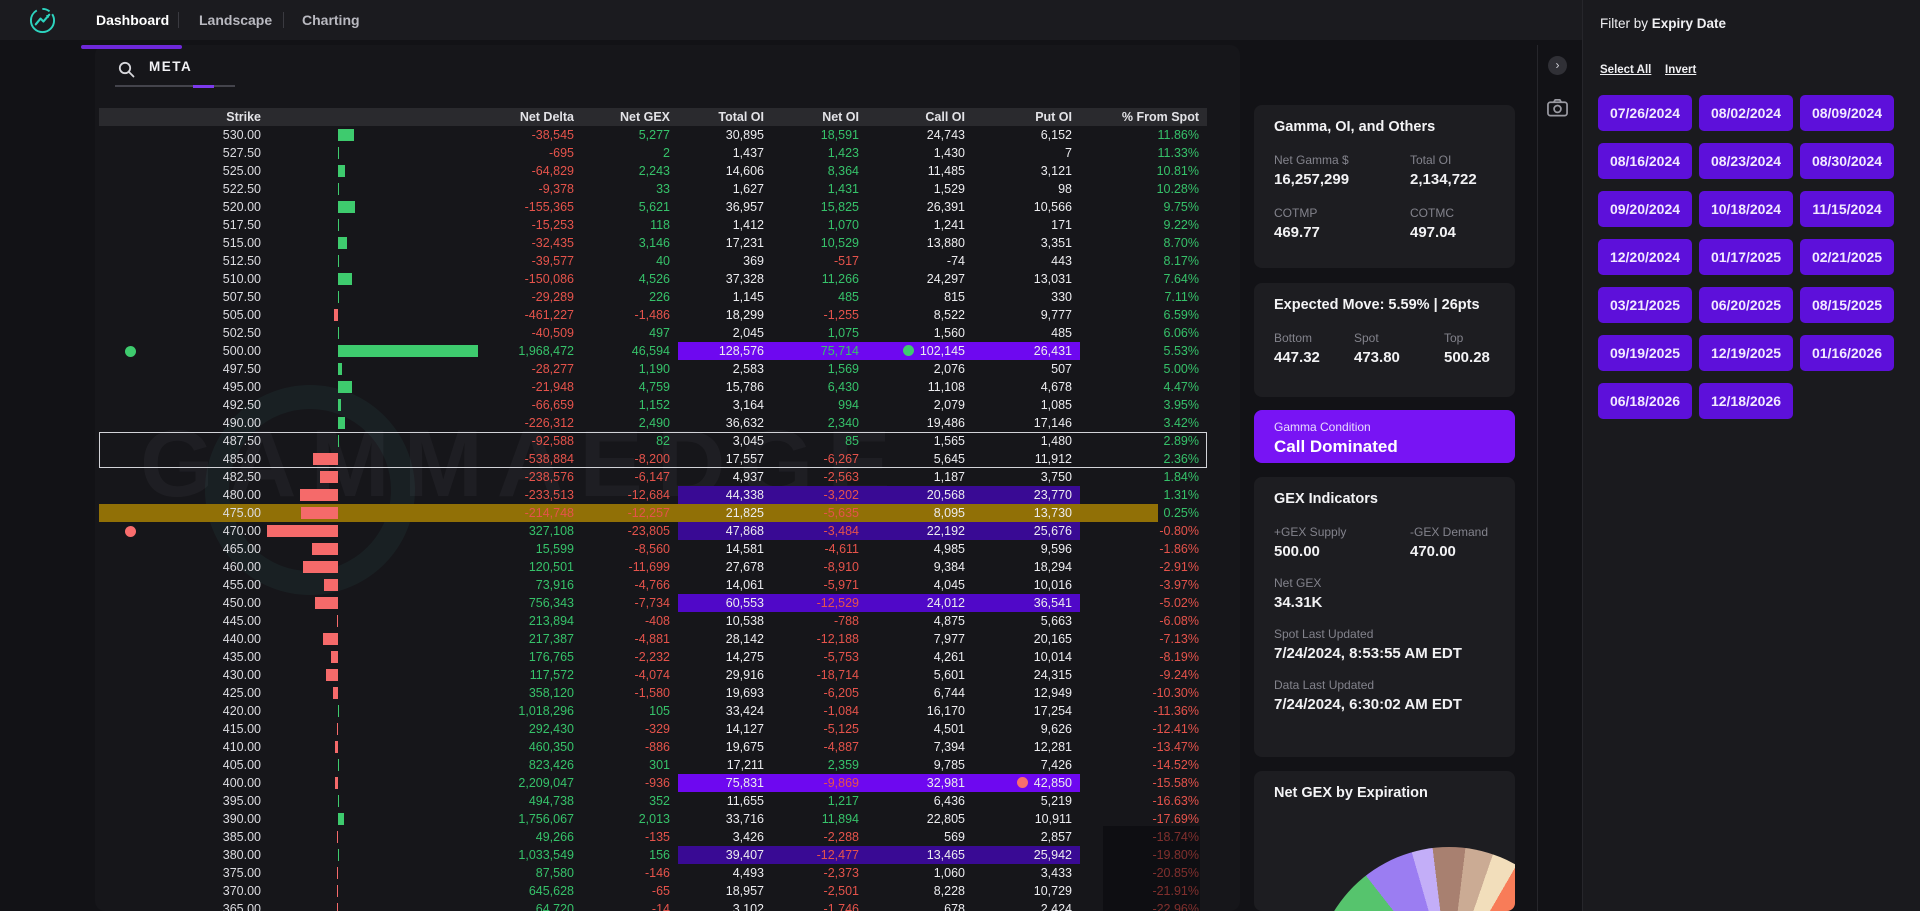  I want to click on total-oi-cell: 17,557, so click(744, 459).